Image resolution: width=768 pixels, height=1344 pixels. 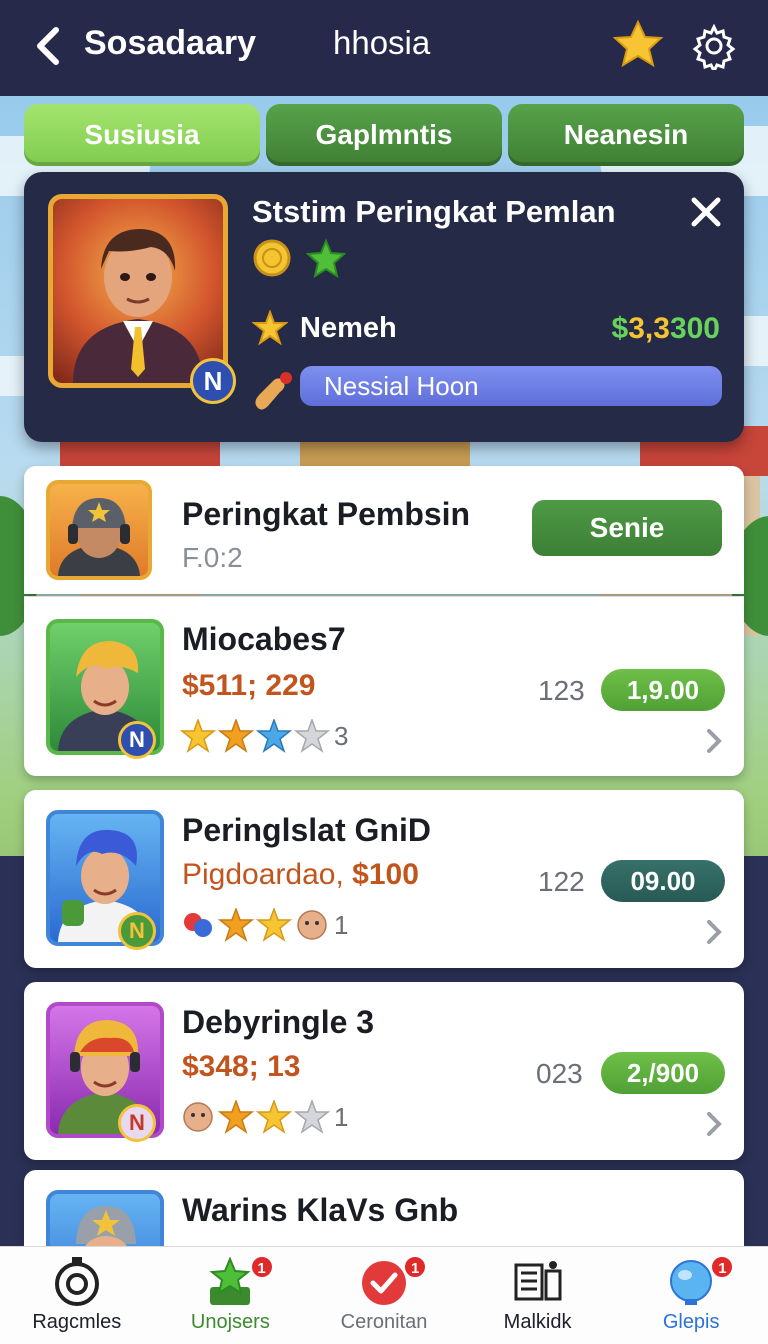 I want to click on serve-button: Senie, so click(x=627, y=528).